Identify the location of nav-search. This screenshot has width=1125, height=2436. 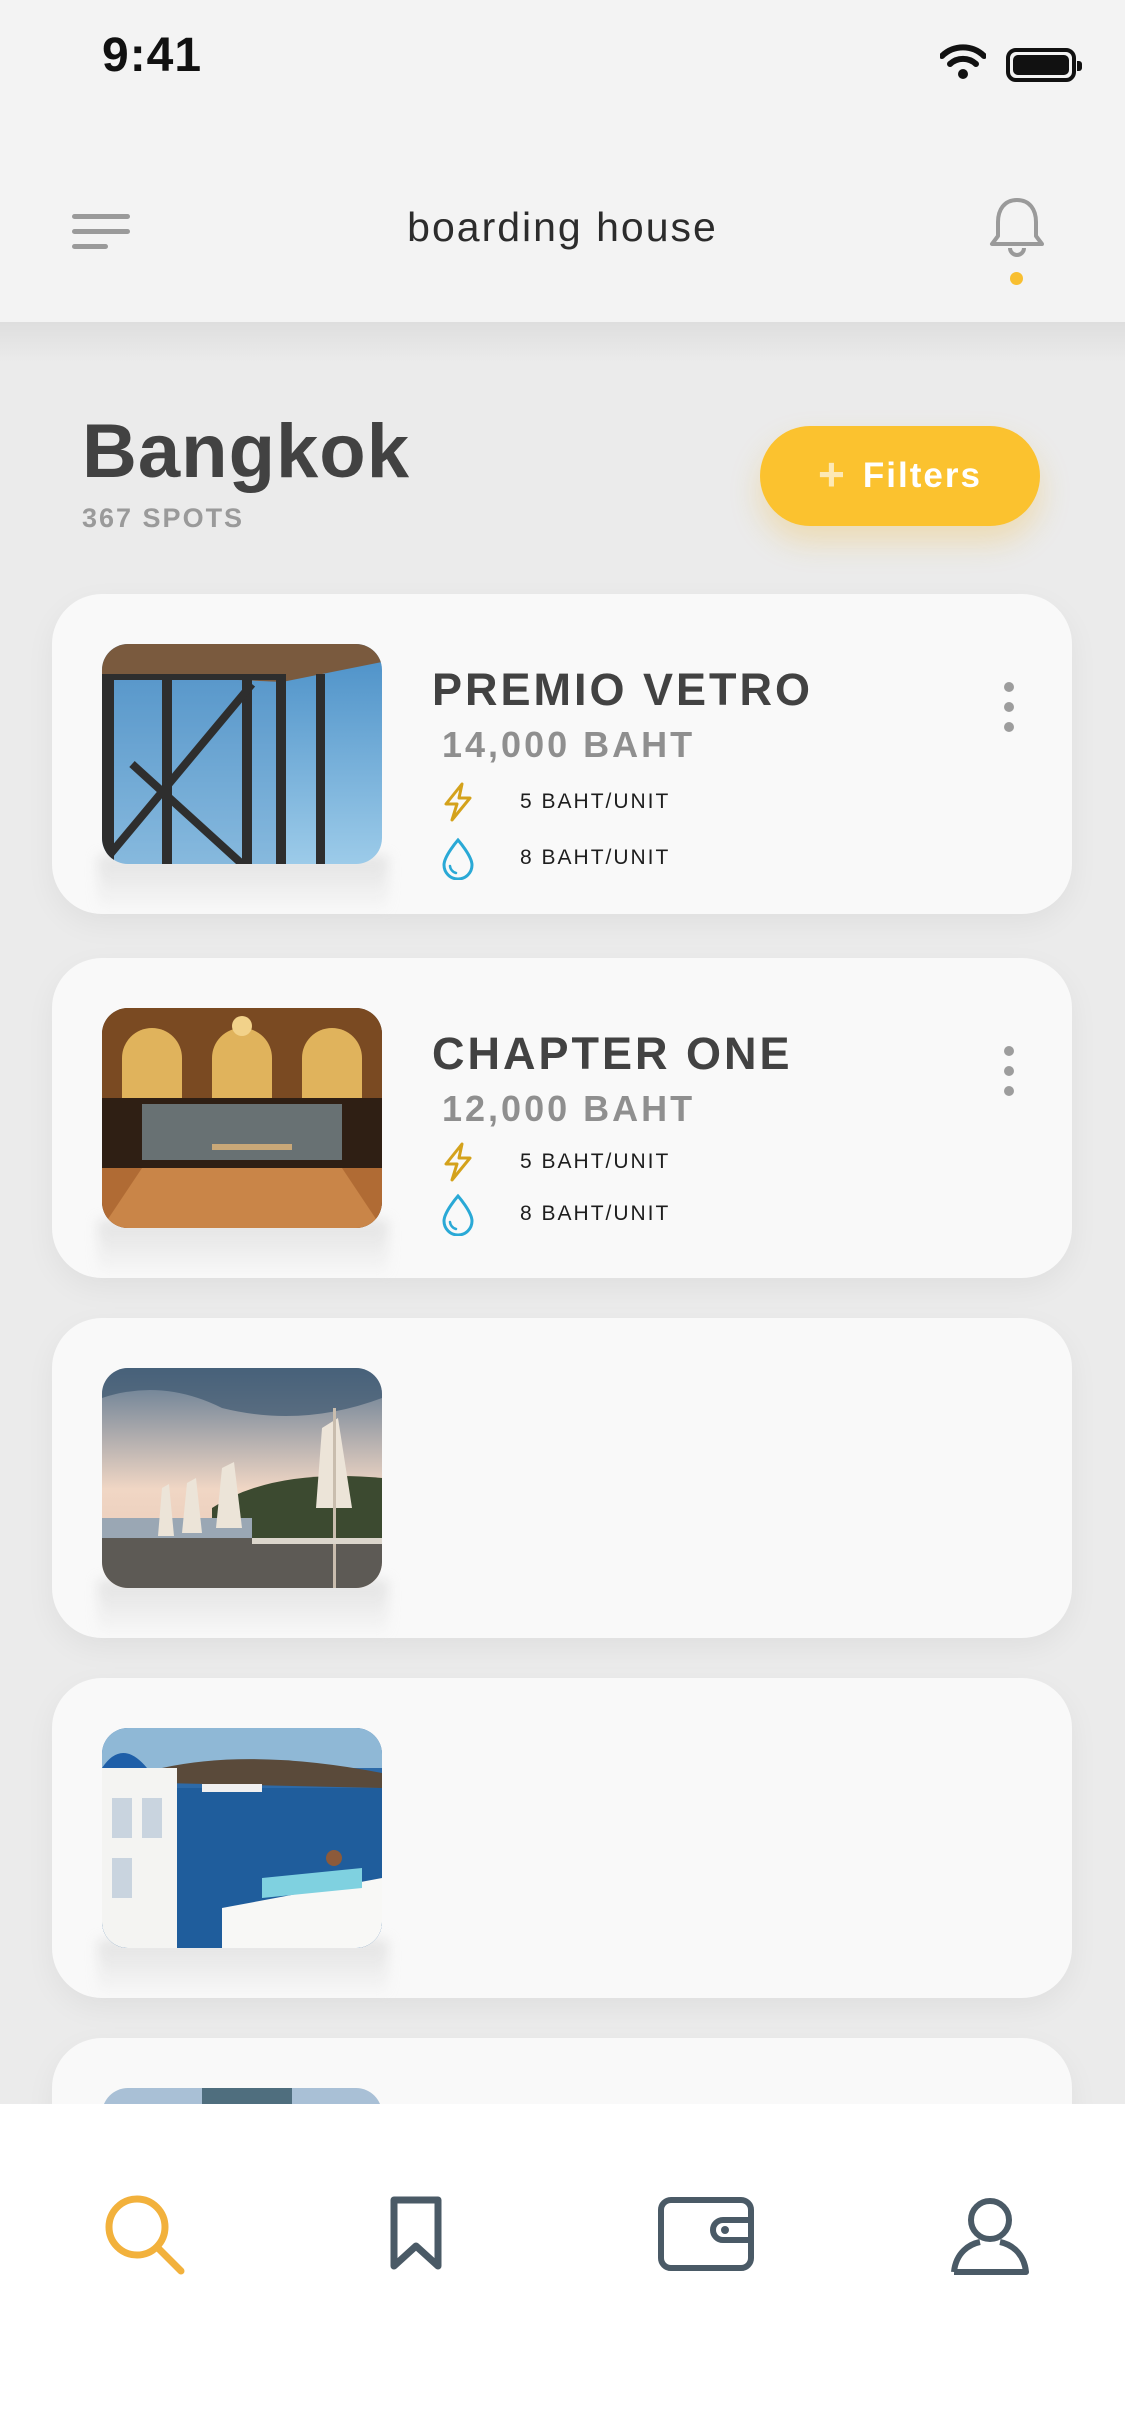
(144, 2234).